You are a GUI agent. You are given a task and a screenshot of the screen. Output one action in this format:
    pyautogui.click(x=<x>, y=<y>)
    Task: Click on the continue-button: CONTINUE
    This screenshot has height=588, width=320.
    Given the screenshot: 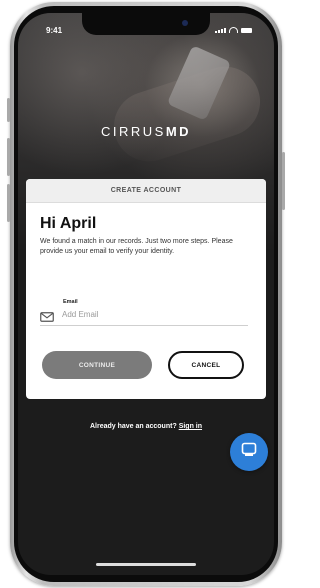 What is the action you would take?
    pyautogui.click(x=97, y=365)
    